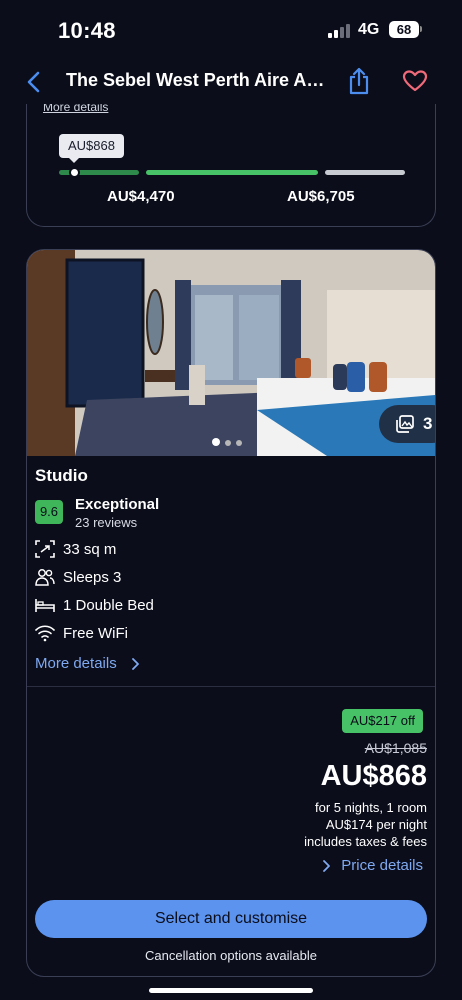 The width and height of the screenshot is (462, 1000). What do you see at coordinates (108, 605) in the screenshot?
I see `feature-label: 1 Double Bed` at bounding box center [108, 605].